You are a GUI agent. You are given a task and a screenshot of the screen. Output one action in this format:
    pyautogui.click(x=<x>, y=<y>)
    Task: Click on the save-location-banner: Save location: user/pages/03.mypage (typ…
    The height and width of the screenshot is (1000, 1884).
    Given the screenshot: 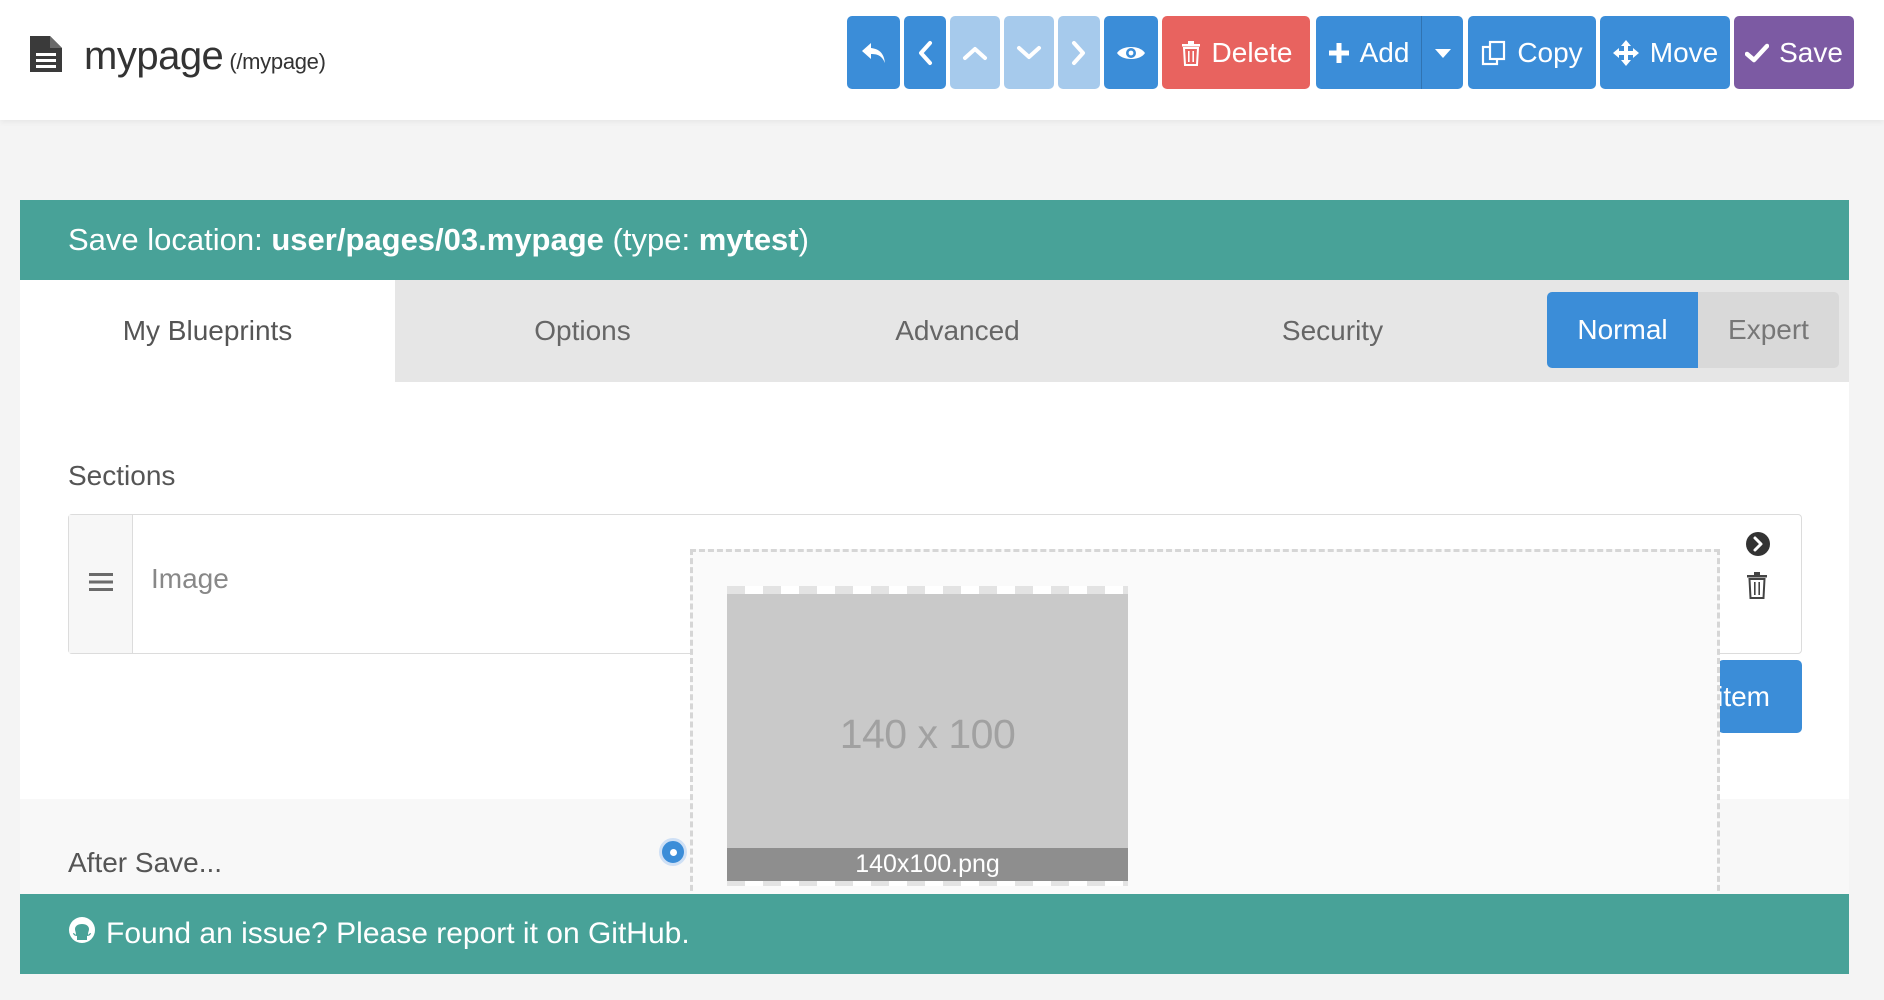 What is the action you would take?
    pyautogui.click(x=934, y=240)
    